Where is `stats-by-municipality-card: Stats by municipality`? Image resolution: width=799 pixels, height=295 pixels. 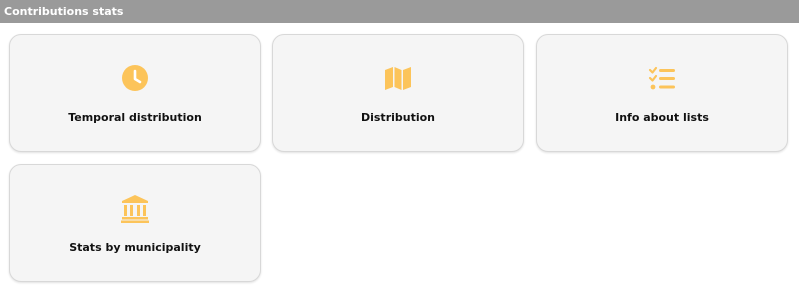 stats-by-municipality-card: Stats by municipality is located at coordinates (135, 223).